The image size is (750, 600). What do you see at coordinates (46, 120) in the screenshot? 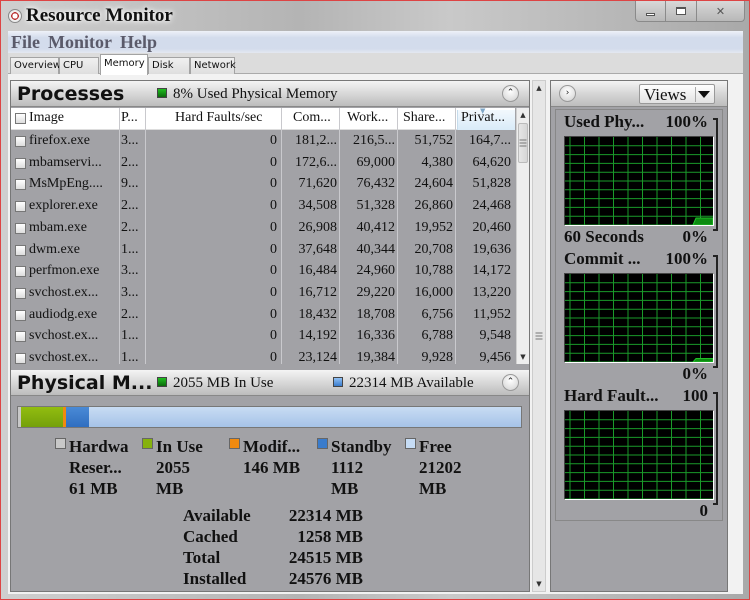
I see `column-image: Image` at bounding box center [46, 120].